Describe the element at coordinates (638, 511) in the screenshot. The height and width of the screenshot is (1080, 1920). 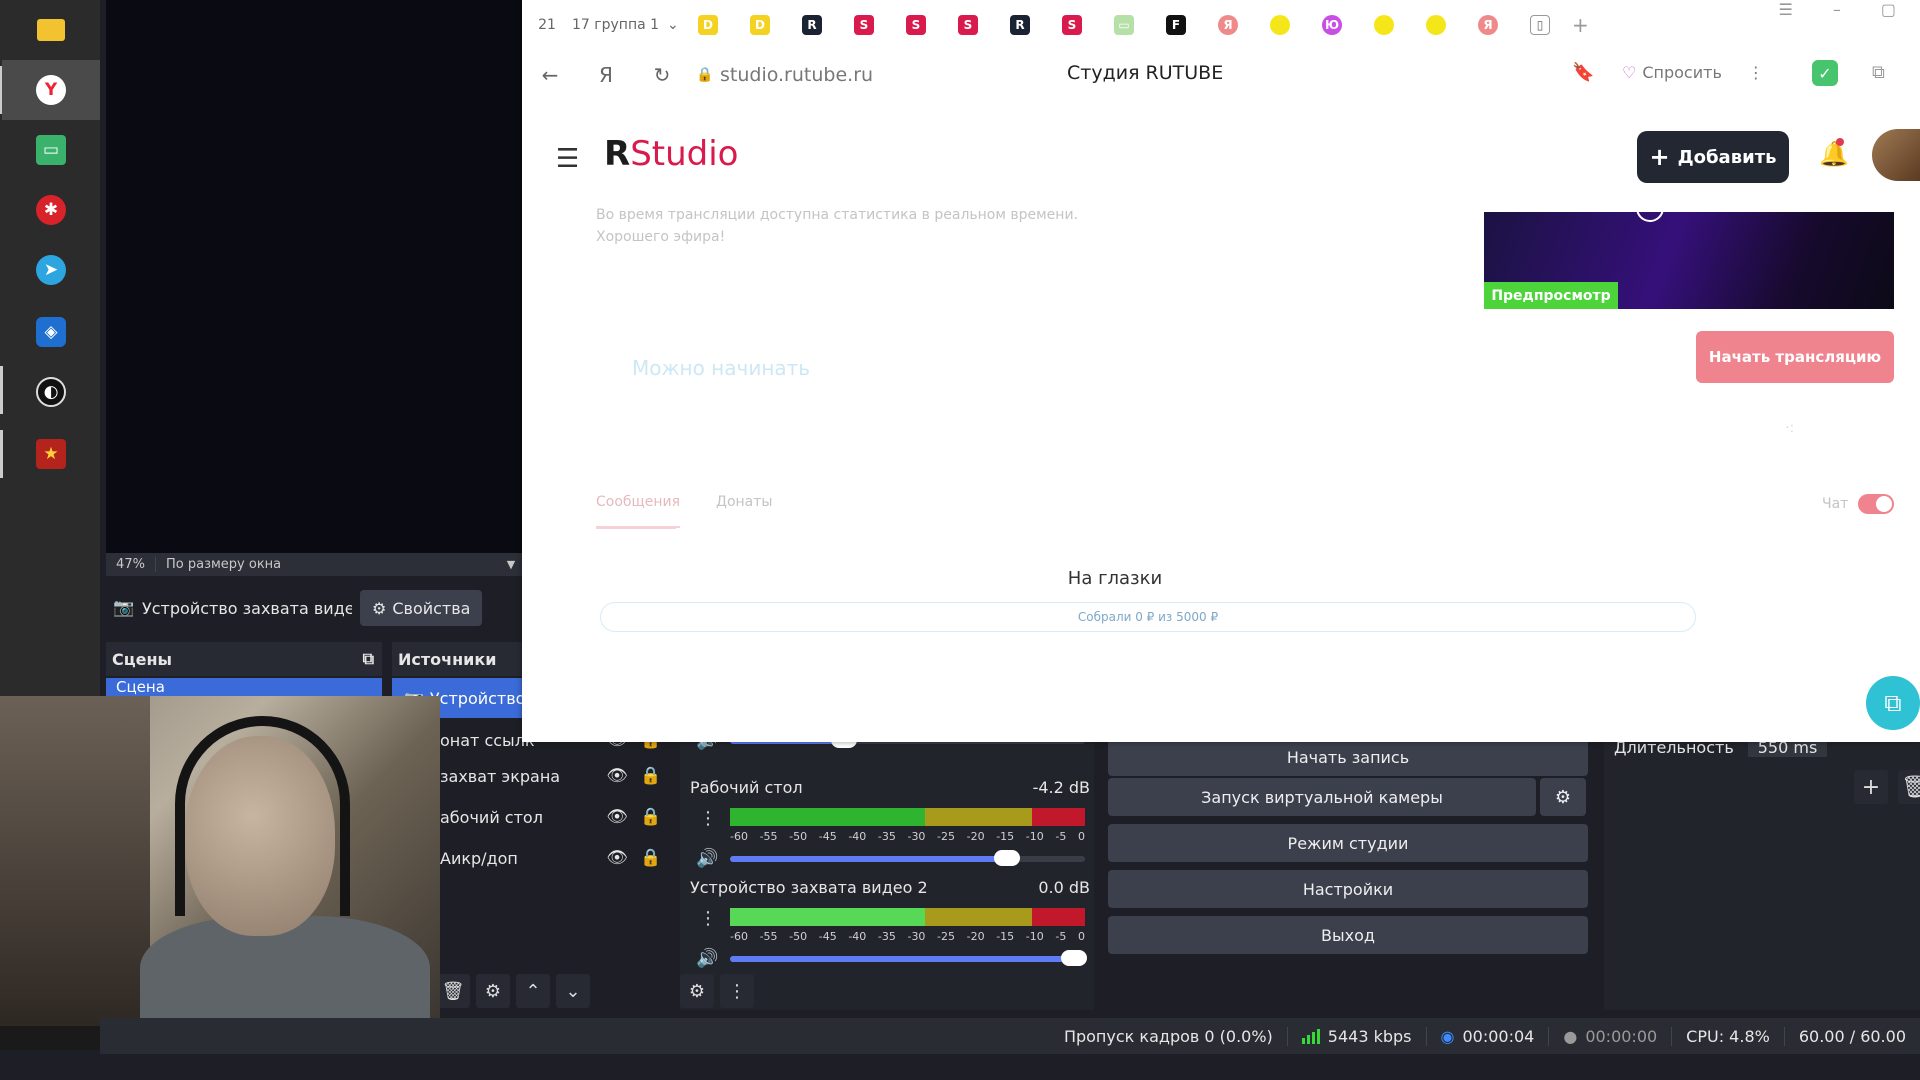
I see `tab-messages: Сообщения` at that location.